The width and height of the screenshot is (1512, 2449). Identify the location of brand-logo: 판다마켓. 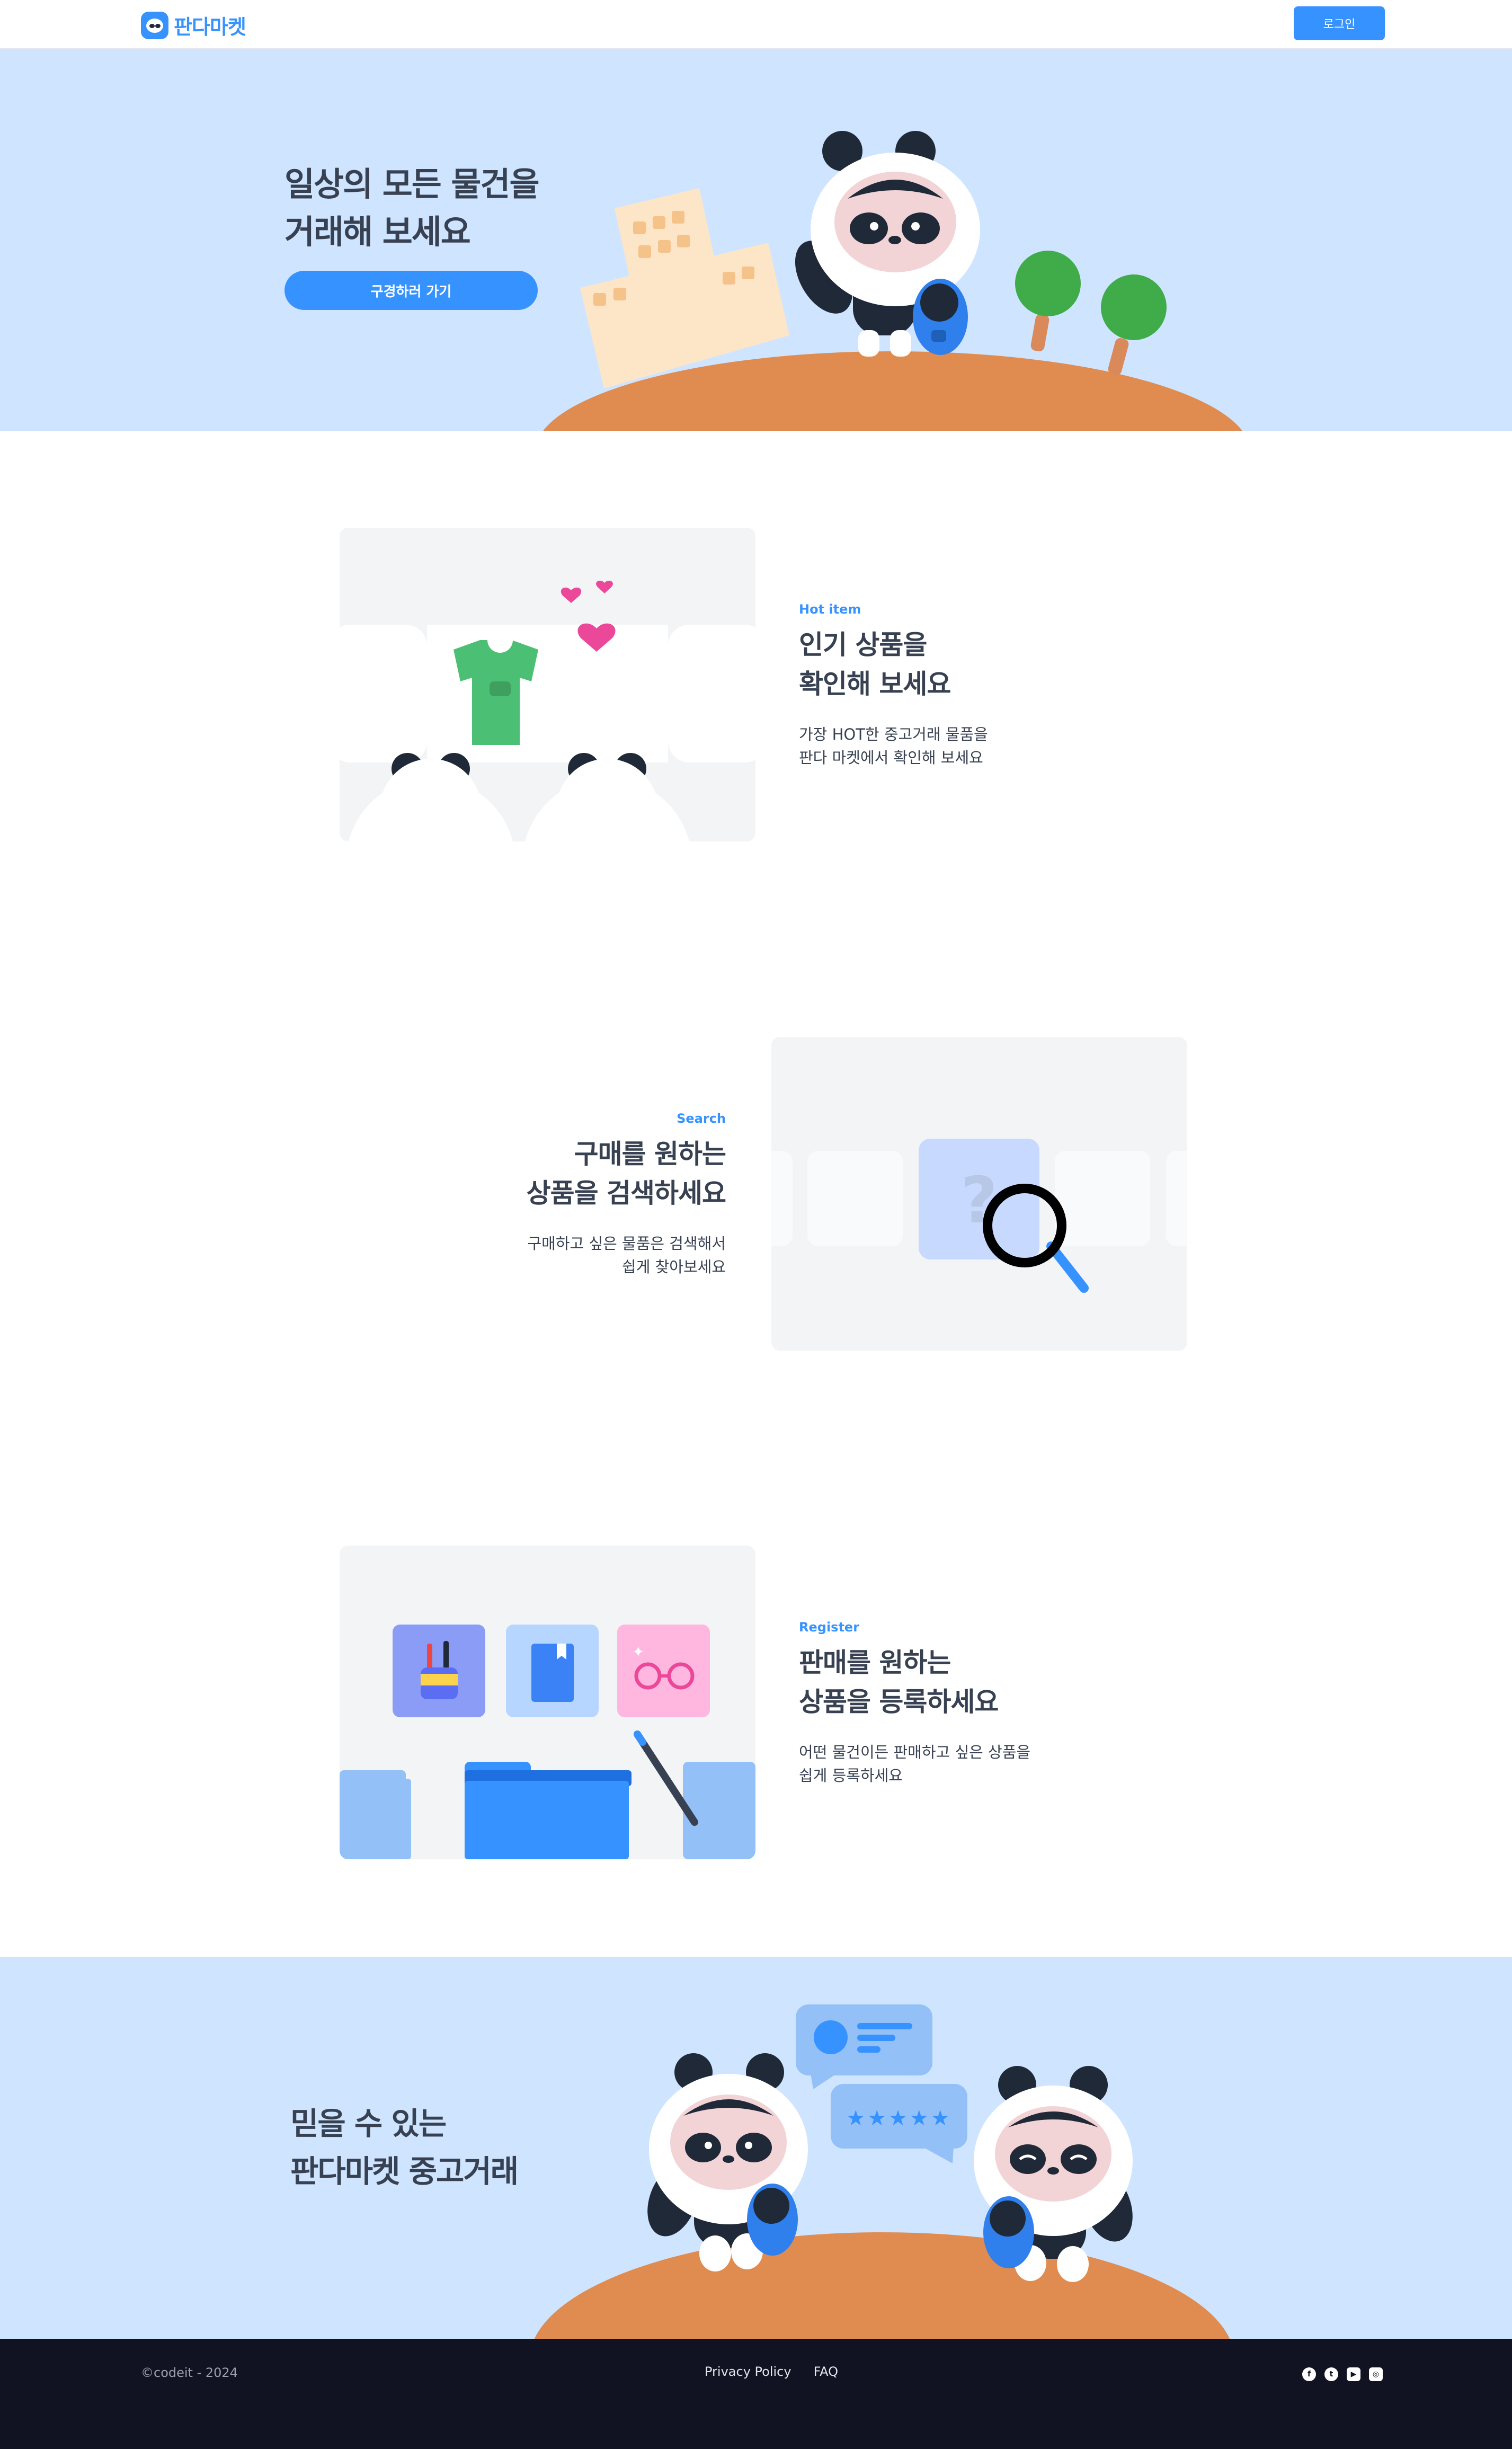
(193, 25).